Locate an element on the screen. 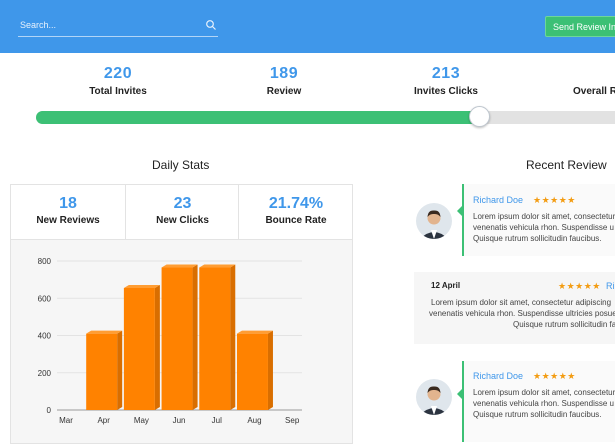  kpi-new-clicks: 23 New Clicks is located at coordinates (182, 212).